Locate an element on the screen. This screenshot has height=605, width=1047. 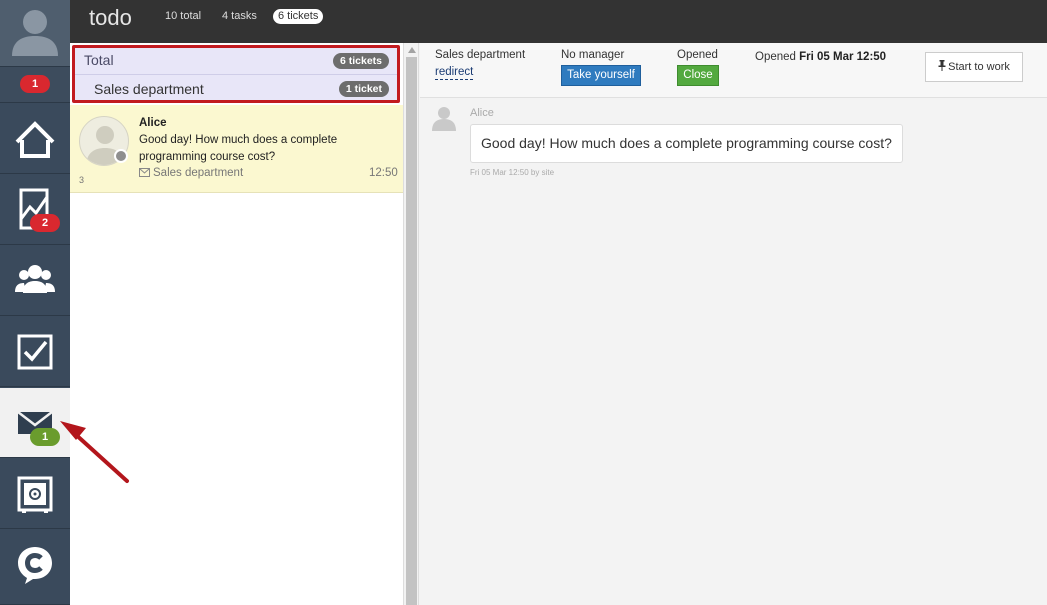
sidebar: 1 2 1 is located at coordinates (35, 302).